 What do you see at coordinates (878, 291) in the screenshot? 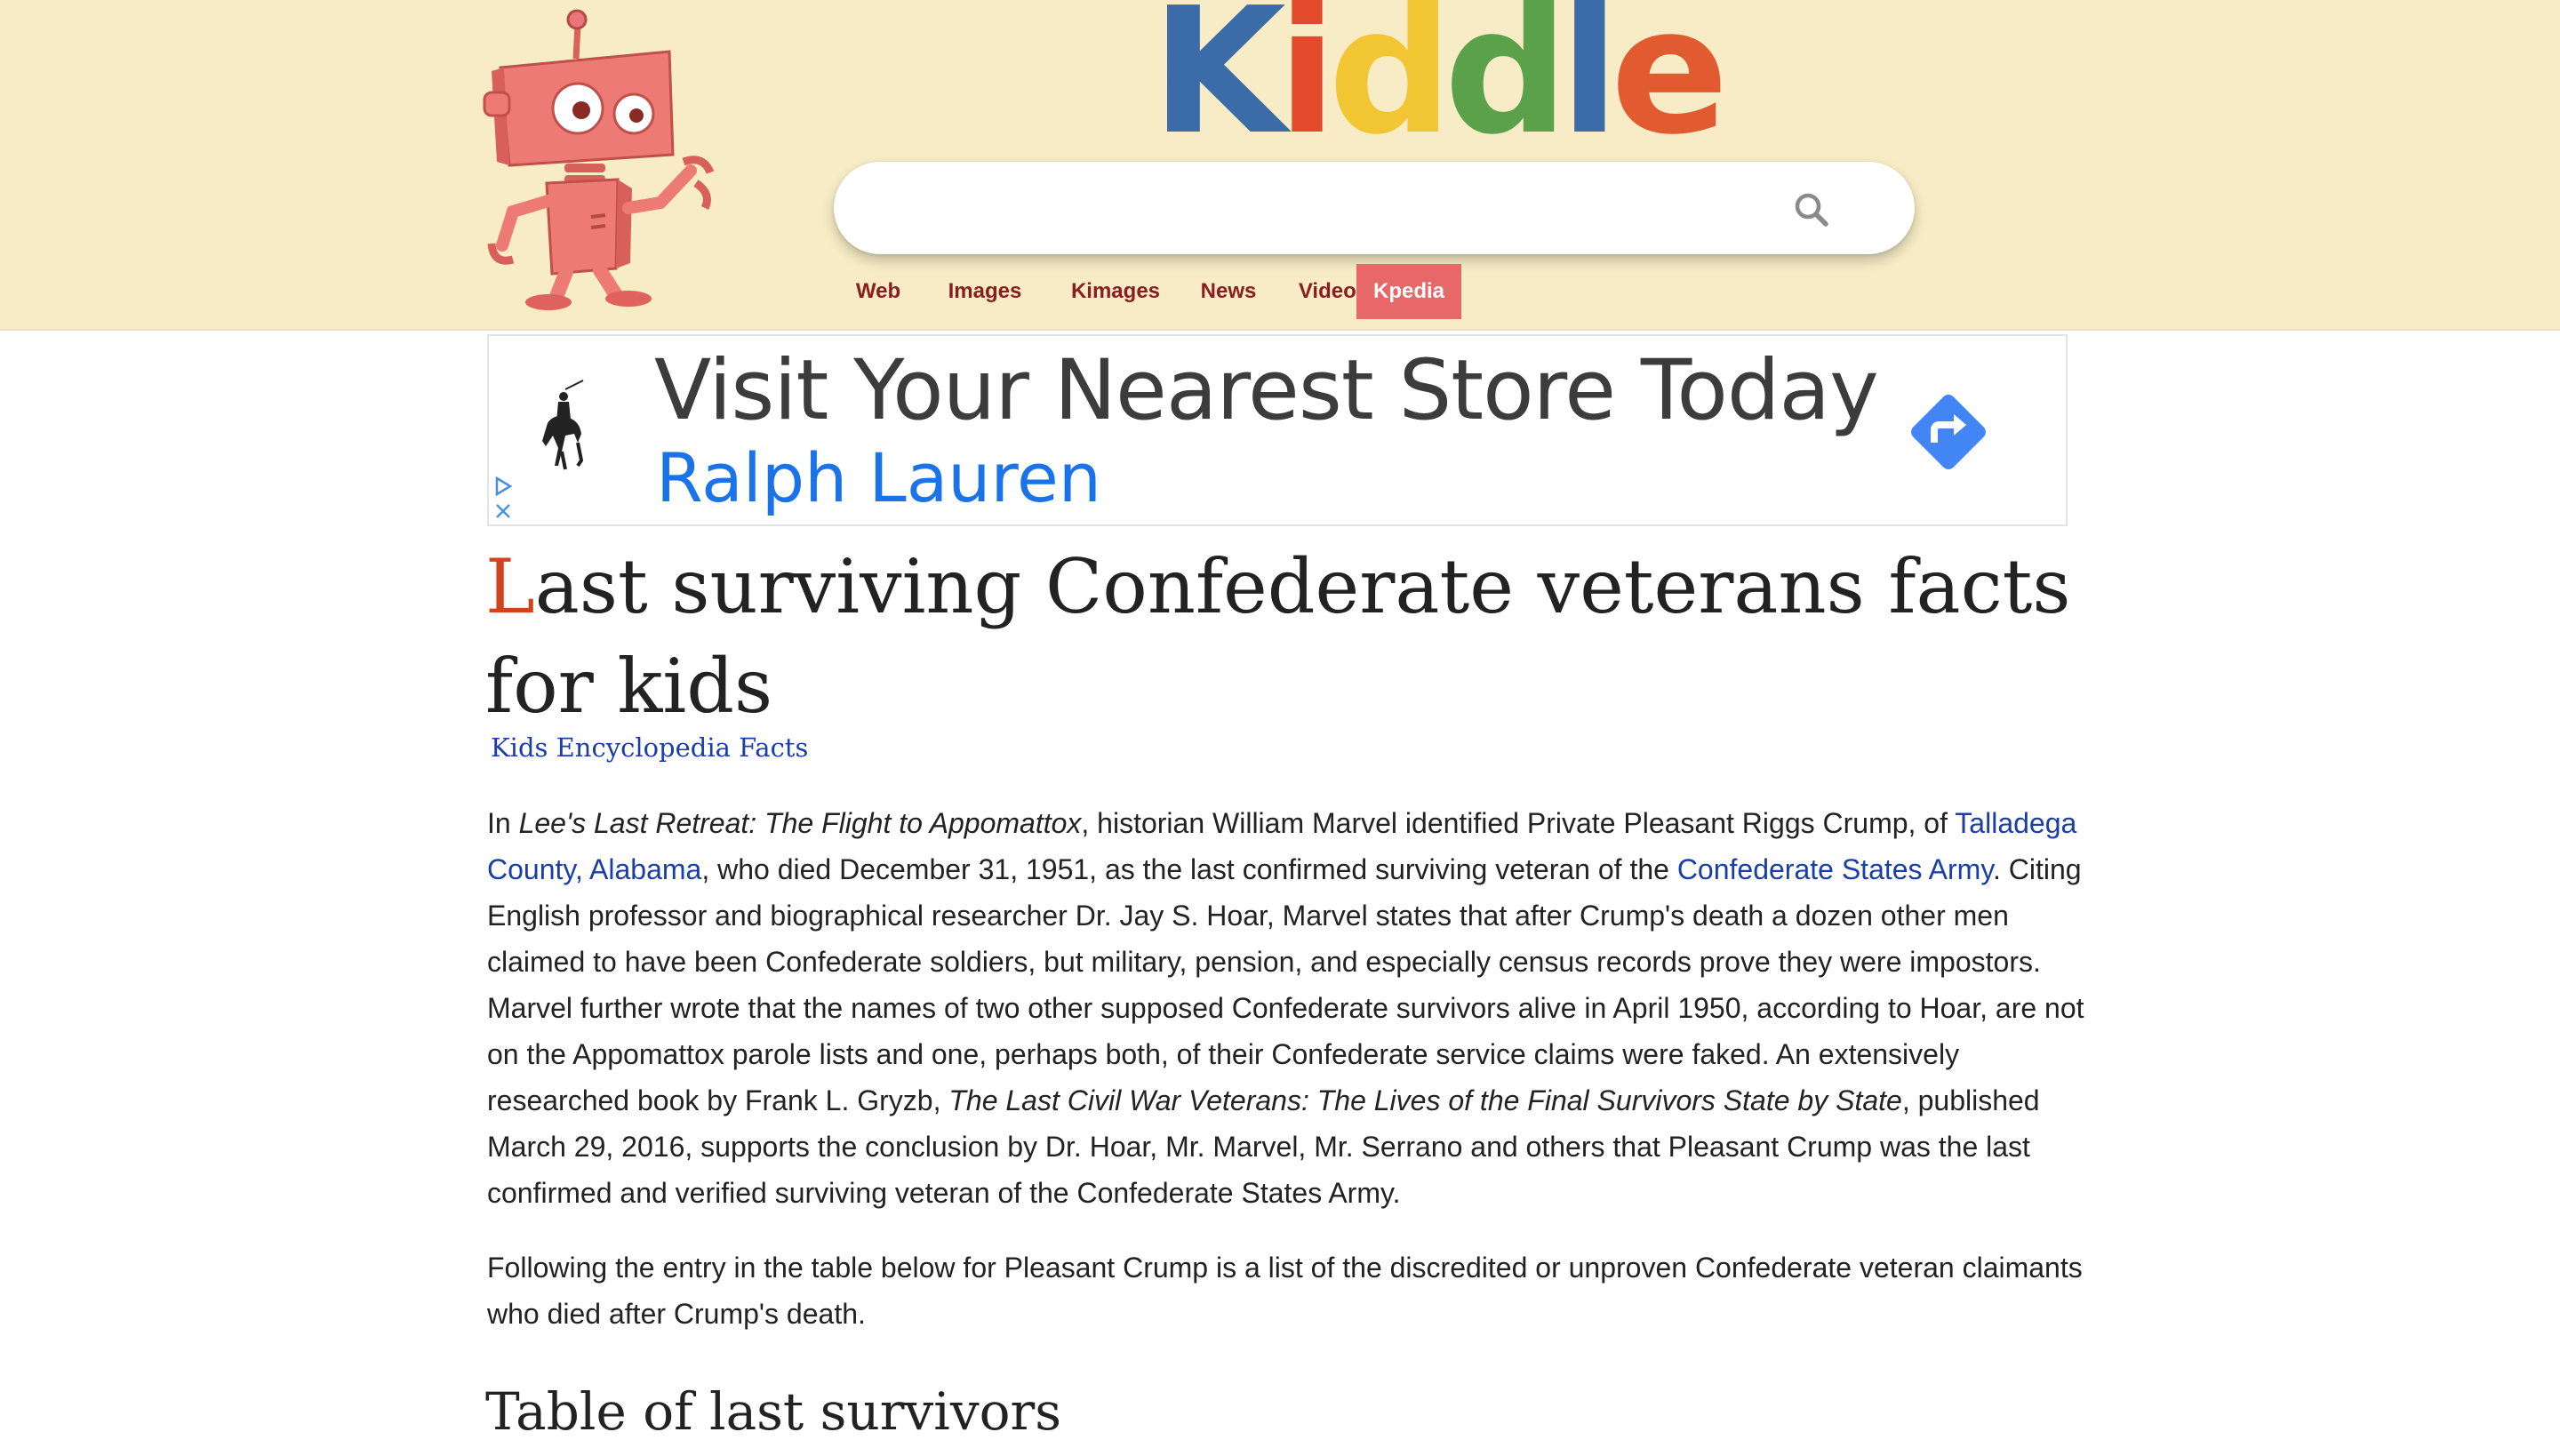
I see `tab-web: Web` at bounding box center [878, 291].